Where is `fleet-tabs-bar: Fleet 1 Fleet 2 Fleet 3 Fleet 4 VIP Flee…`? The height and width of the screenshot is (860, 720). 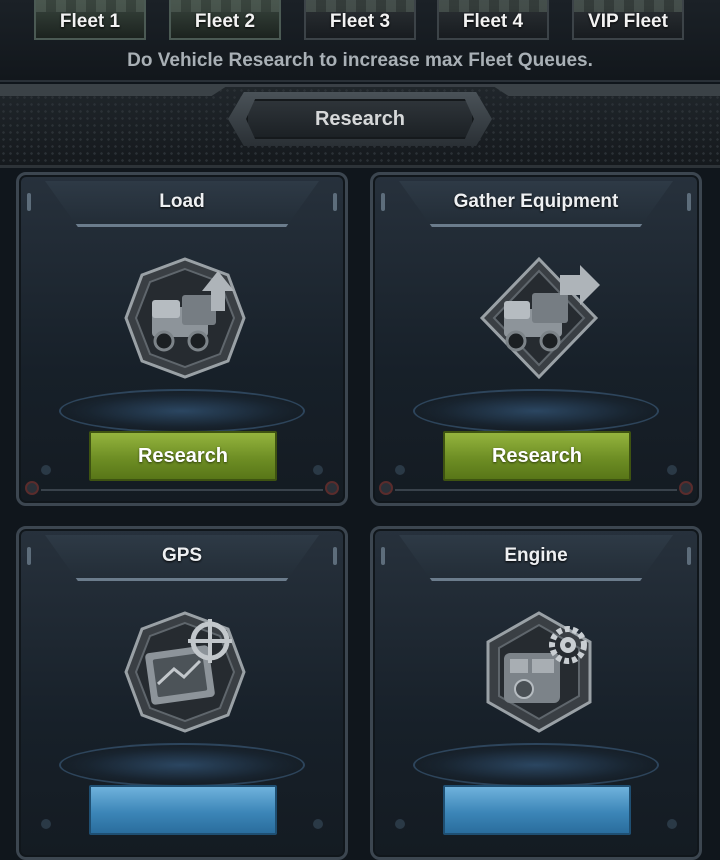
fleet-tabs-bar: Fleet 1 Fleet 2 Fleet 3 Fleet 4 VIP Flee… is located at coordinates (360, 41).